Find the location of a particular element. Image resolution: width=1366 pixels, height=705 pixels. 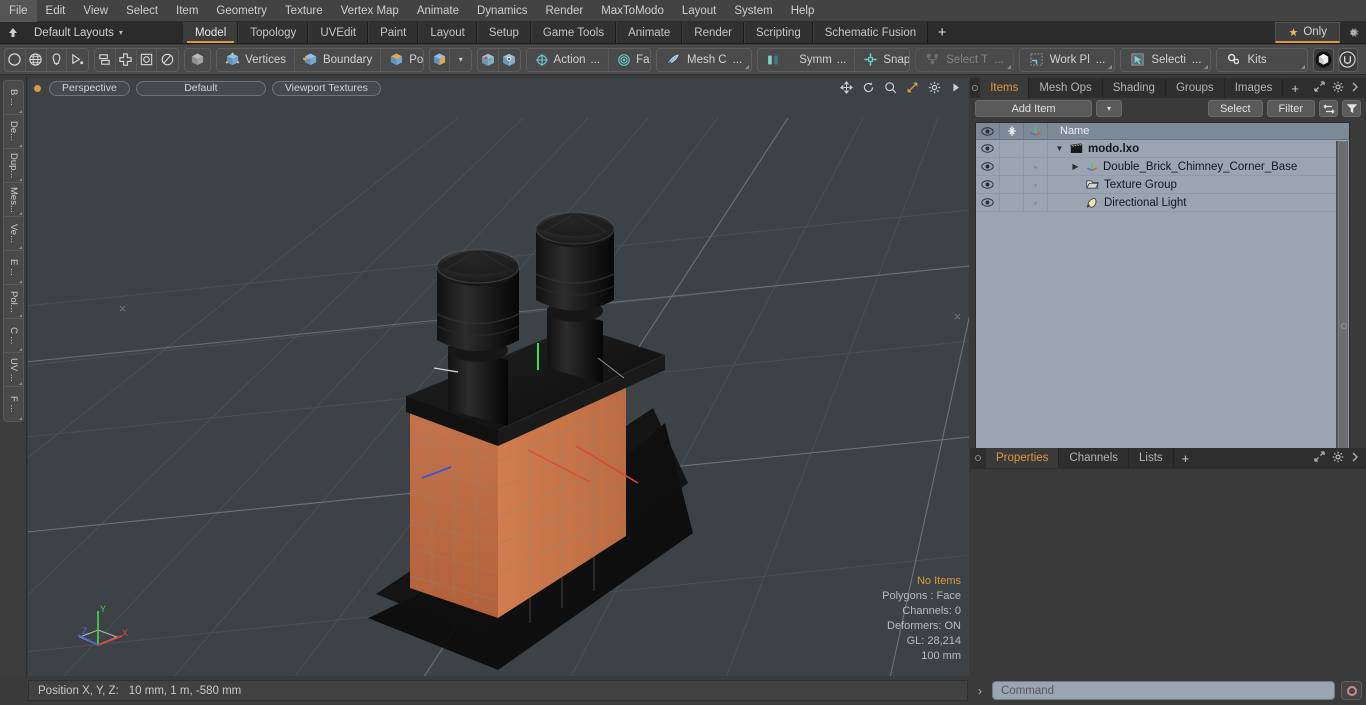

pan-icon is located at coordinates (846, 89).